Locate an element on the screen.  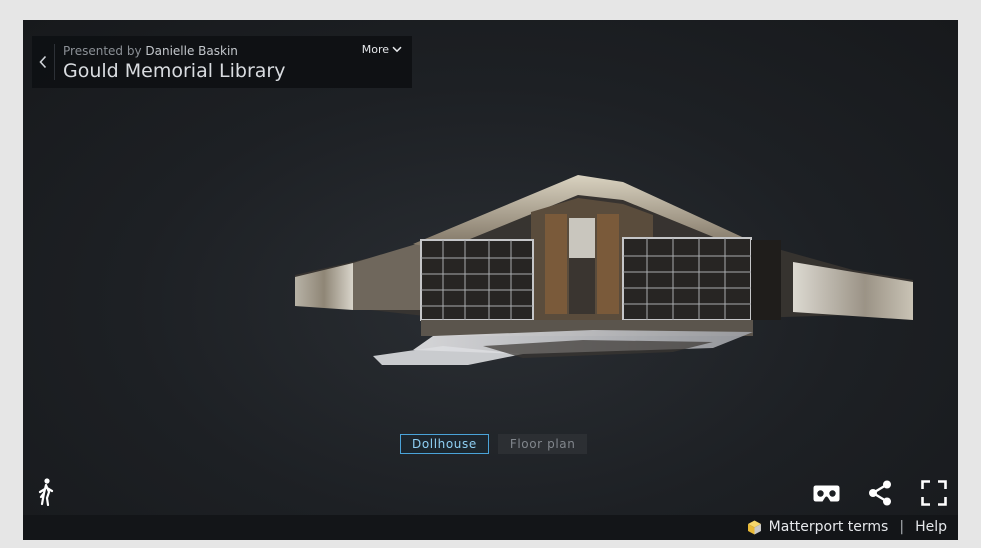
vr-button is located at coordinates (826, 493).